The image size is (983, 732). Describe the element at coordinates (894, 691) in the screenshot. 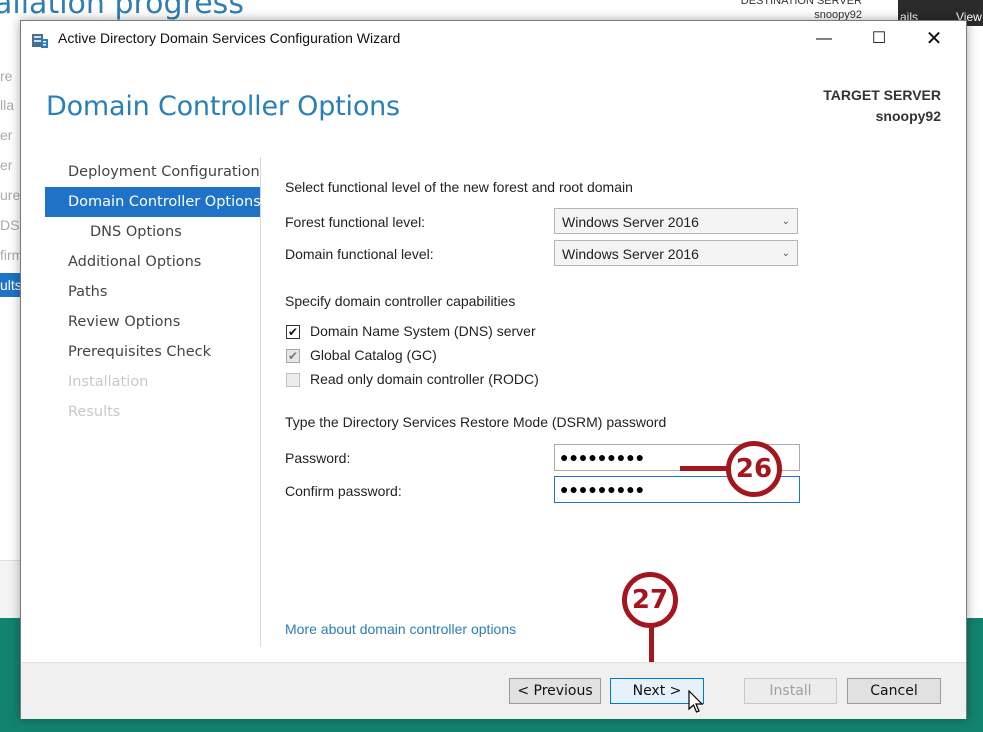

I see `cancel-button: Cancel` at that location.